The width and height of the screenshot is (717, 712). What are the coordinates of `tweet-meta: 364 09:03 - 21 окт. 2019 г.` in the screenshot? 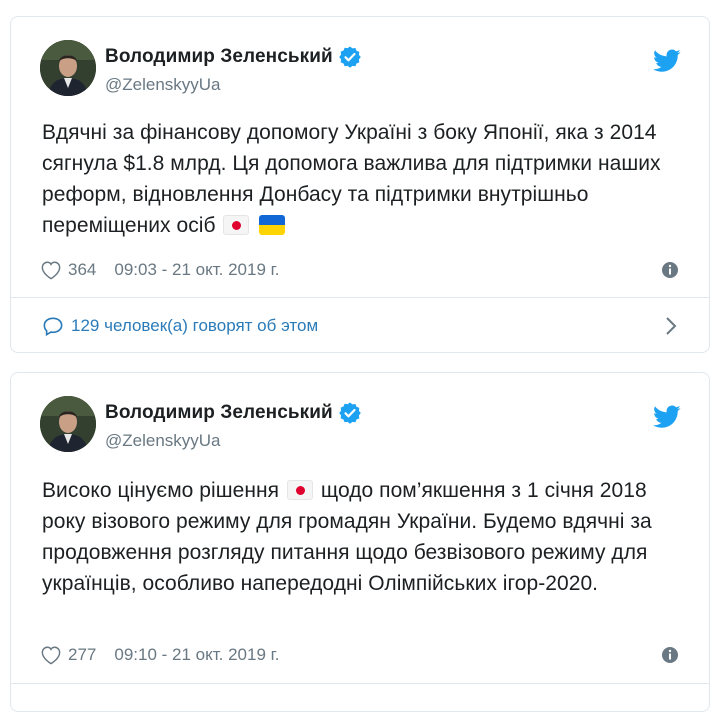 It's located at (359, 270).